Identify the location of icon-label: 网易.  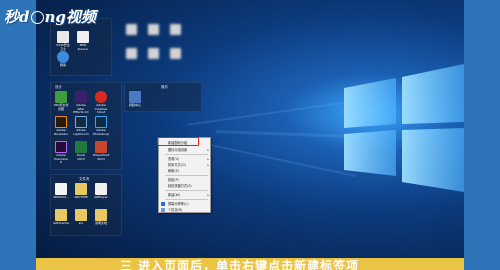
(62, 65).